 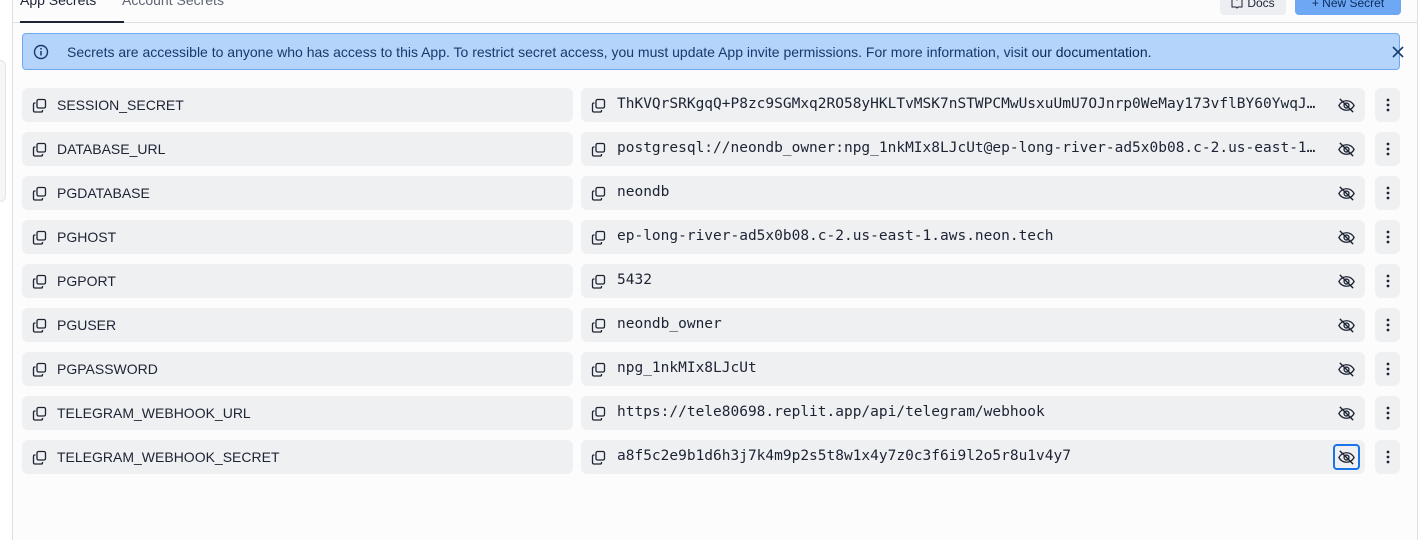 What do you see at coordinates (41, 52) in the screenshot?
I see `info-icon` at bounding box center [41, 52].